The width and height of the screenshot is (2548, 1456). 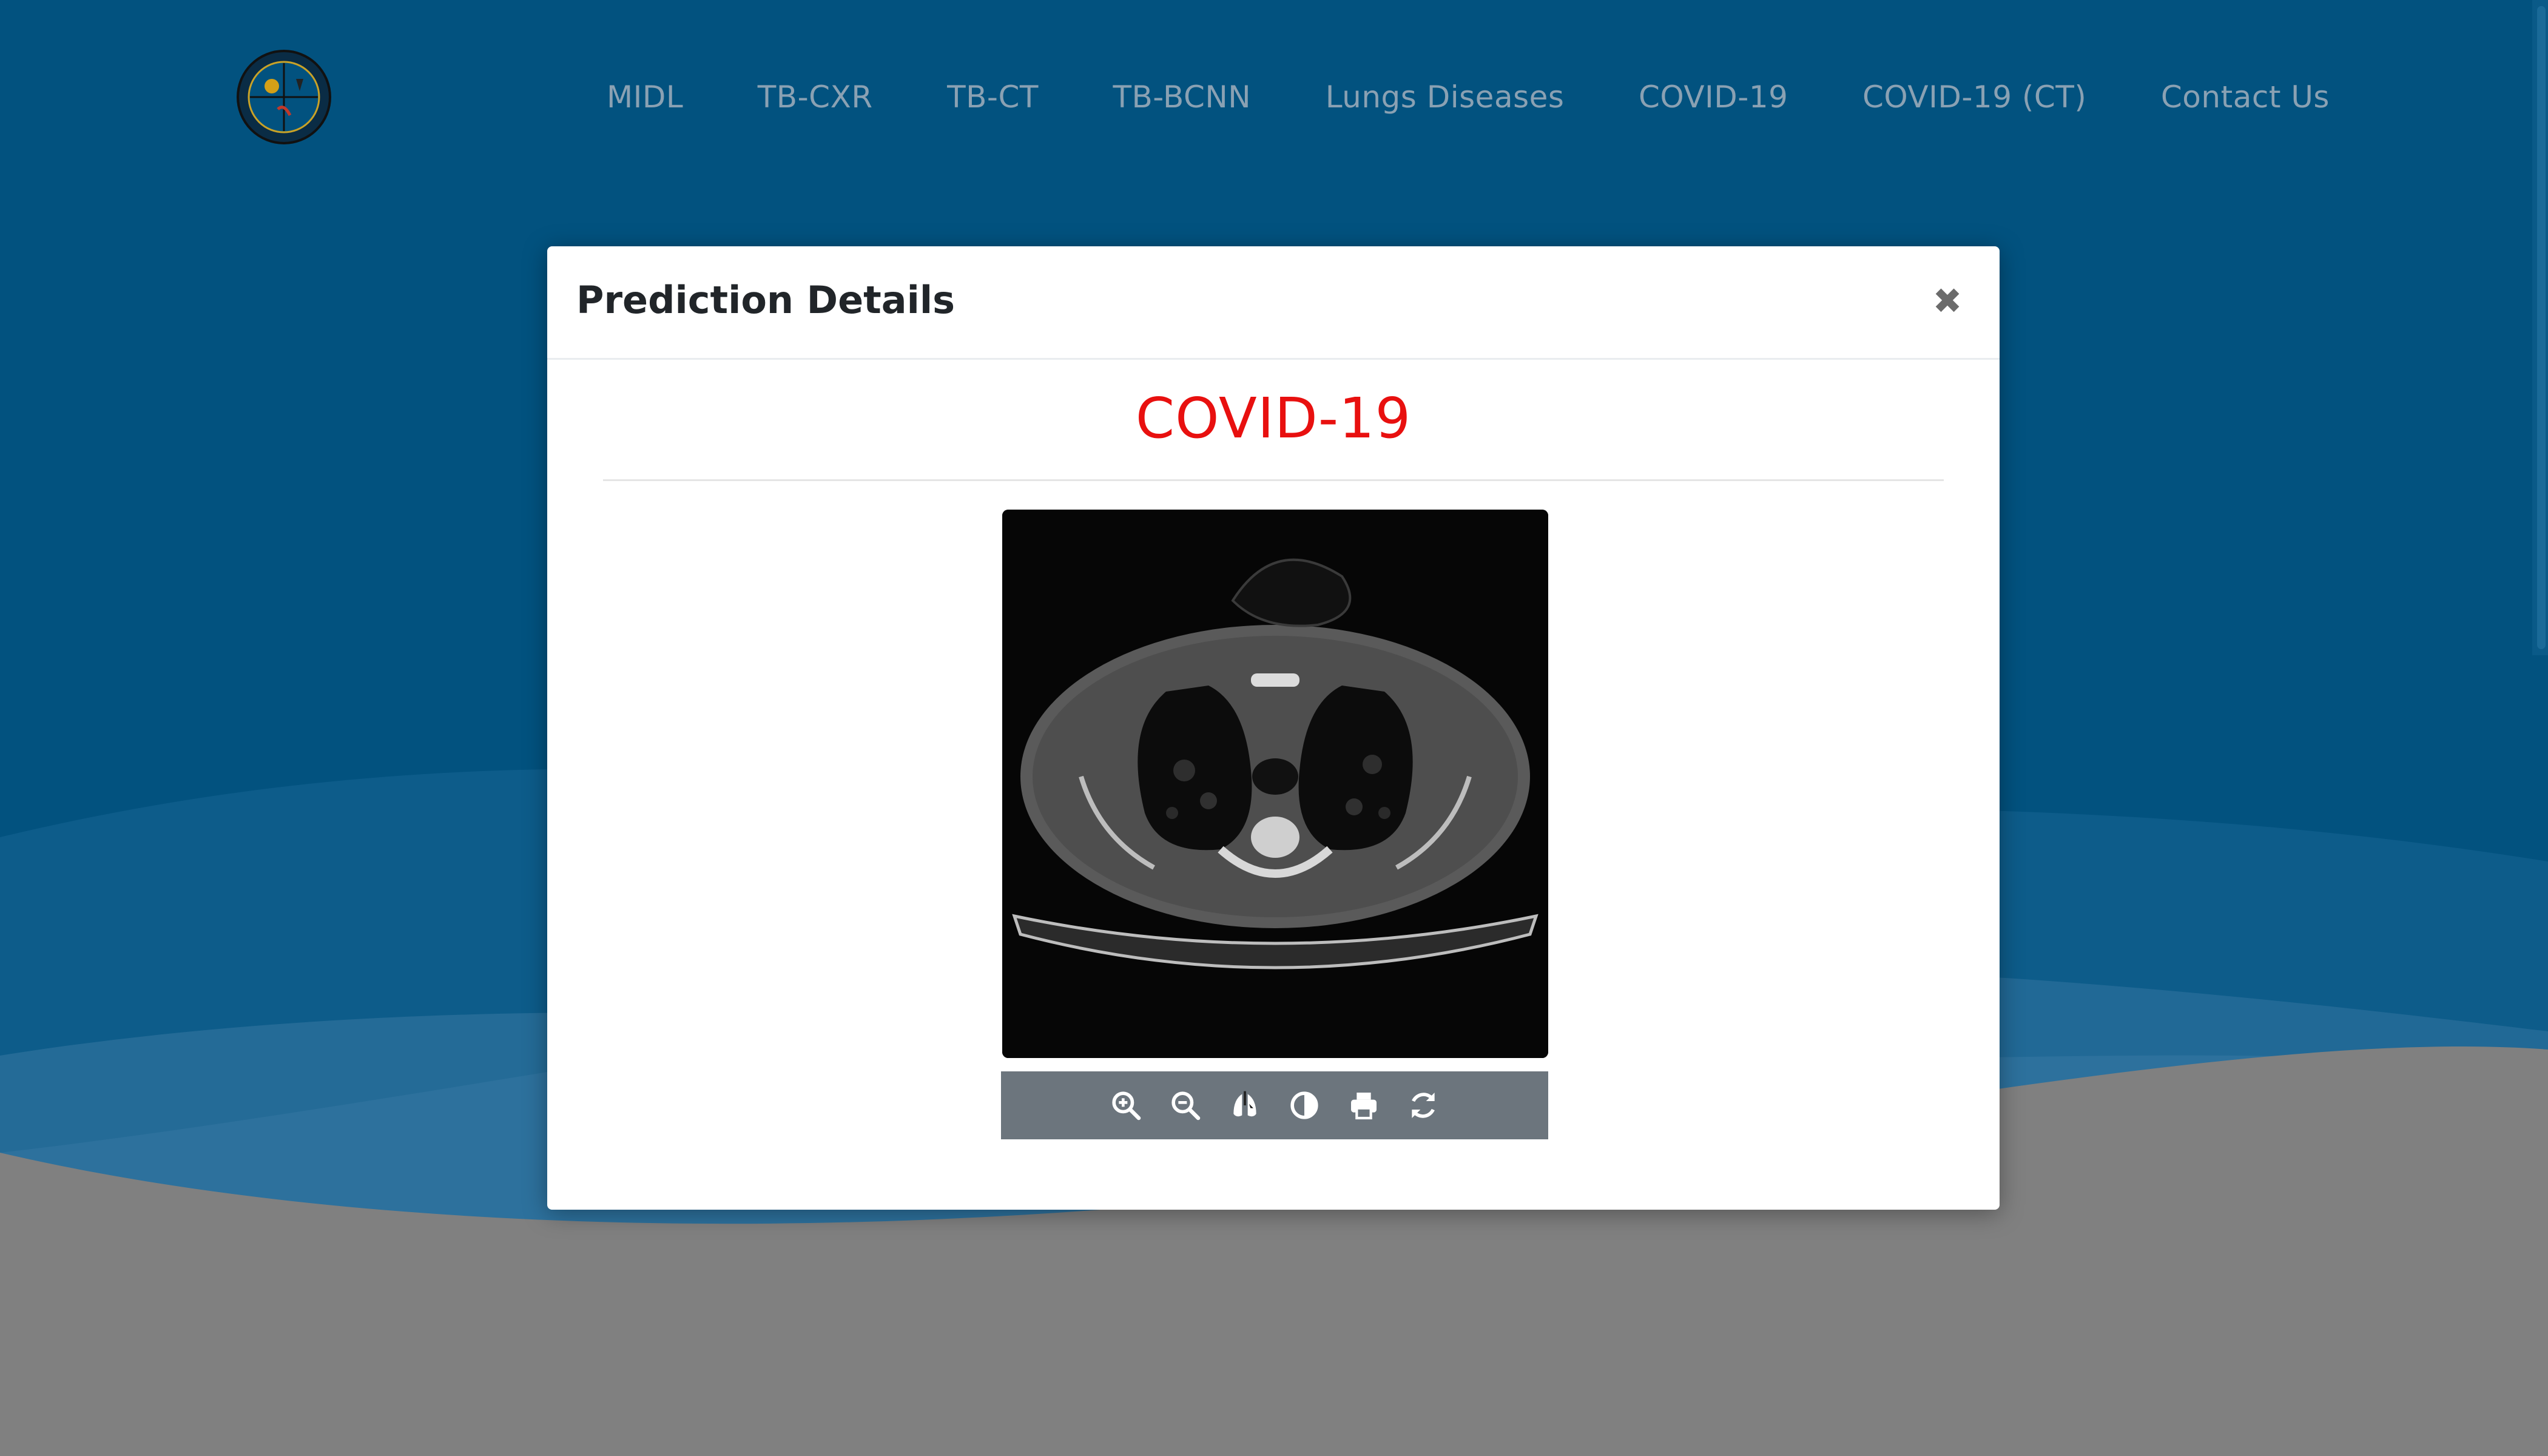 I want to click on modal-title: Prediction Details, so click(x=766, y=300).